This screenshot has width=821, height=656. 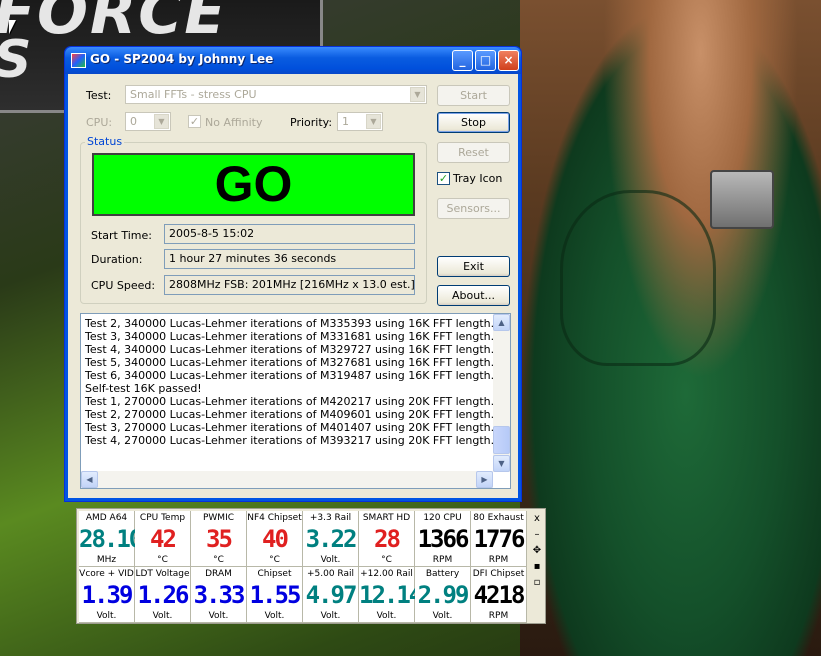 I want to click on exit-button: Exit, so click(x=473, y=266).